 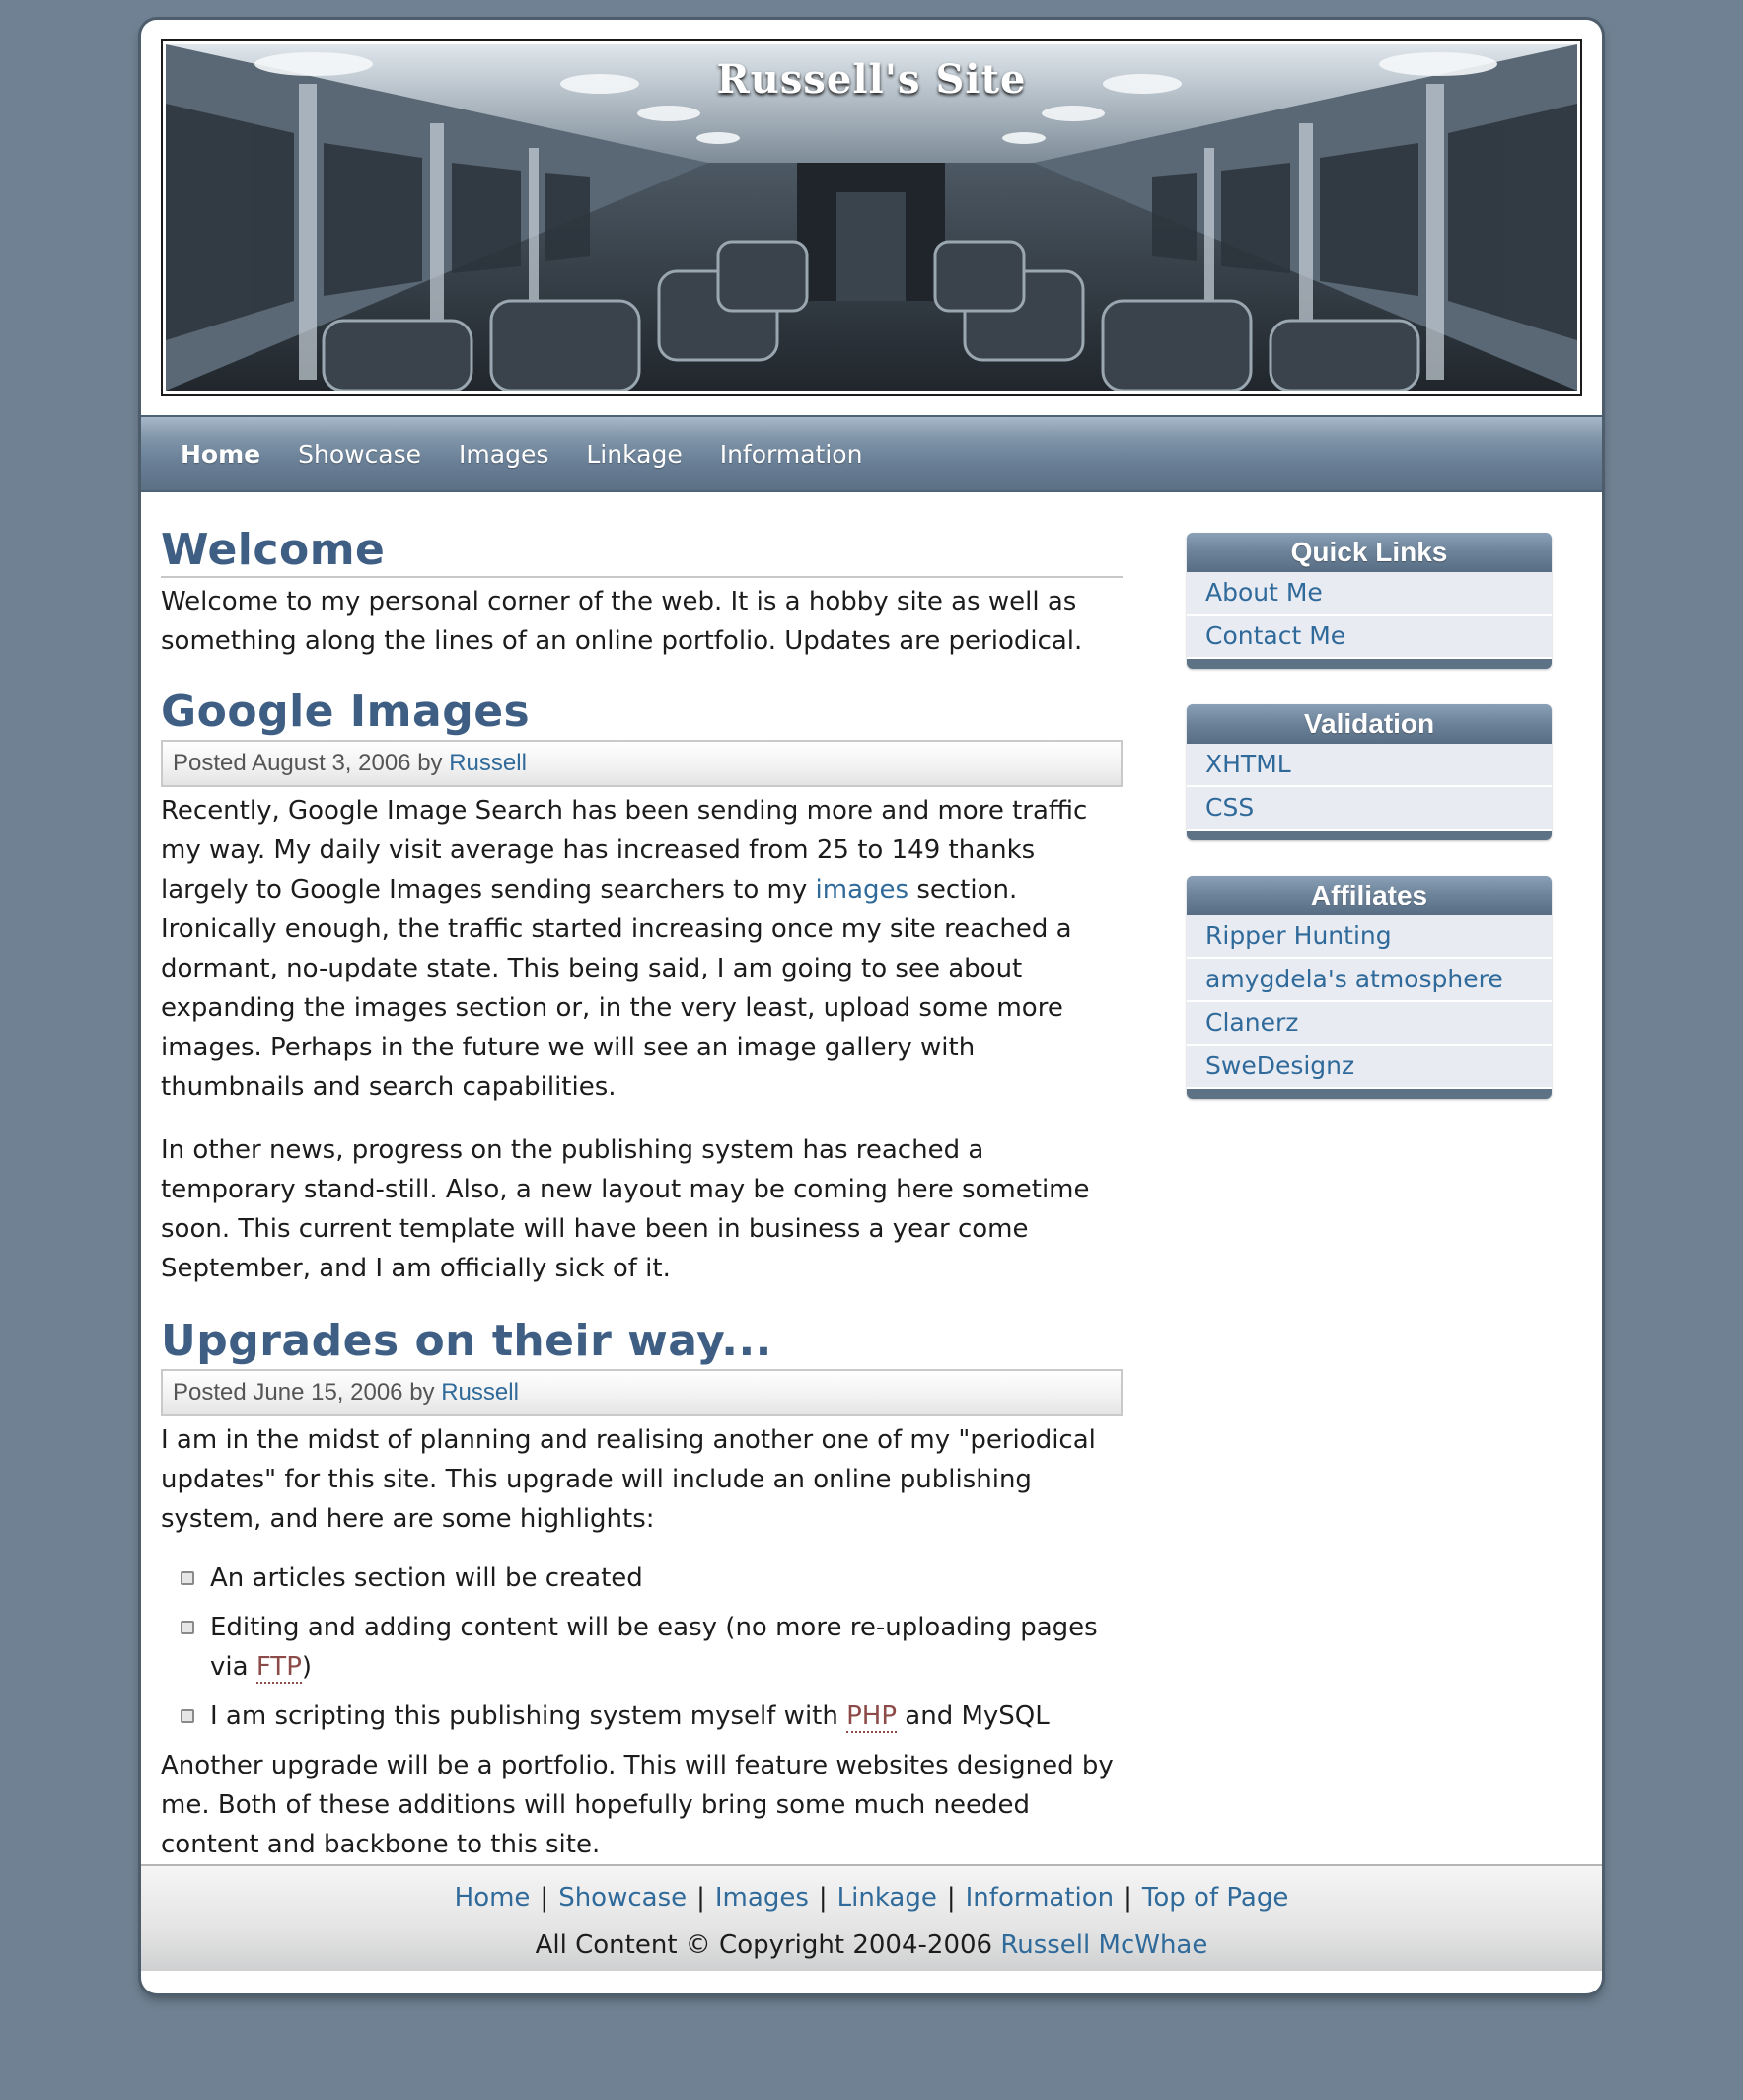 I want to click on post-meta: Posted June 15, 2006 by Russell, so click(x=642, y=1392).